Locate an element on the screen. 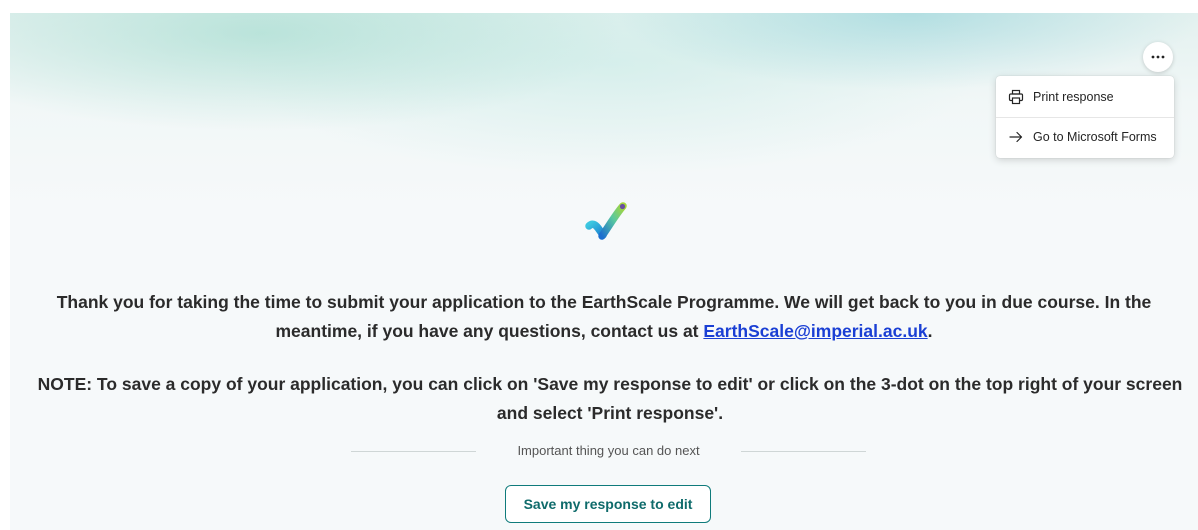 This screenshot has width=1198, height=530. contact-email-link: EarthScale@imperial.ac.uk is located at coordinates (815, 331).